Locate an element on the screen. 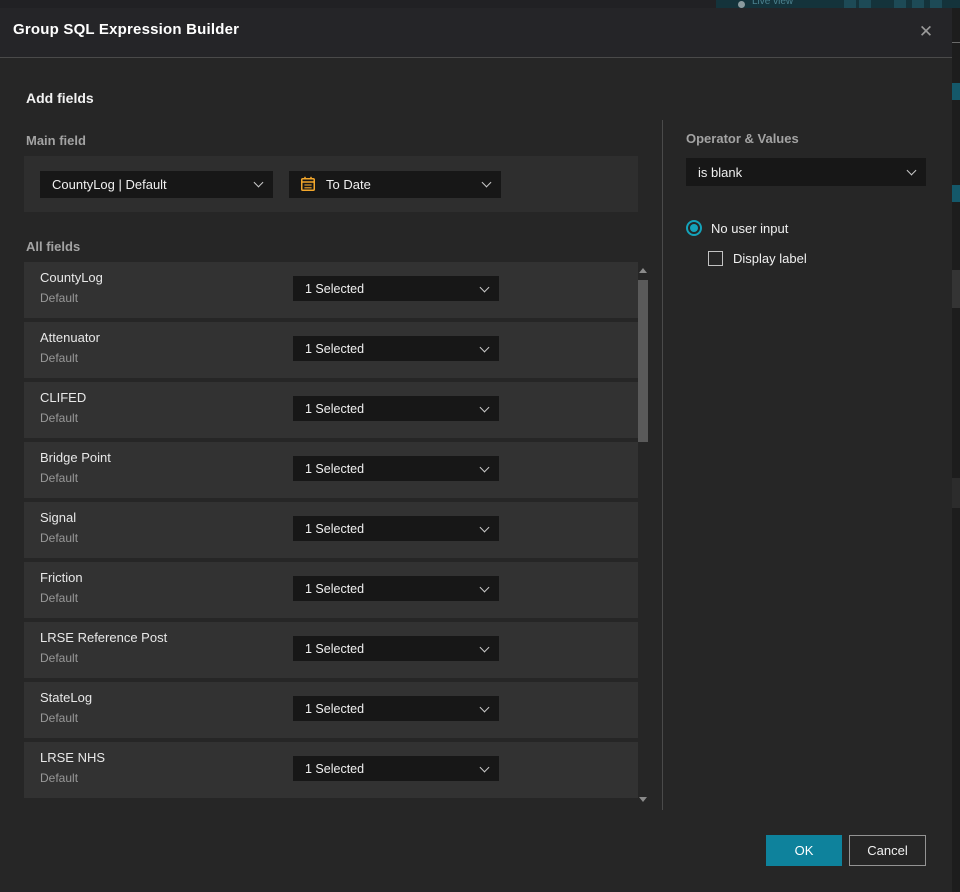 This screenshot has height=892, width=960. fields-list-scrollbar is located at coordinates (643, 532).